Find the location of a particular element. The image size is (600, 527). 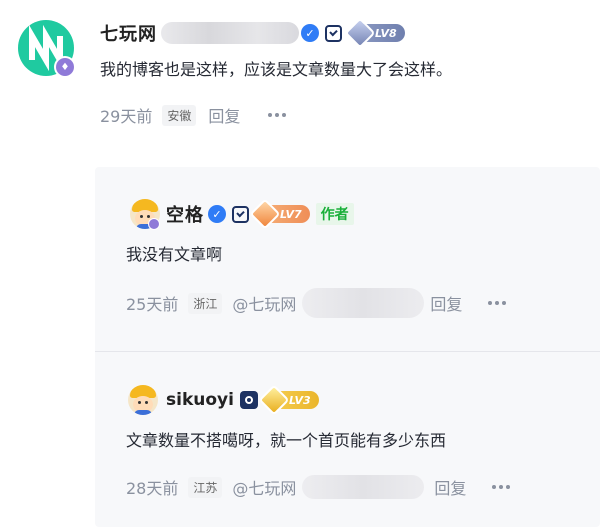

person-badge-icon is located at coordinates (248, 400).